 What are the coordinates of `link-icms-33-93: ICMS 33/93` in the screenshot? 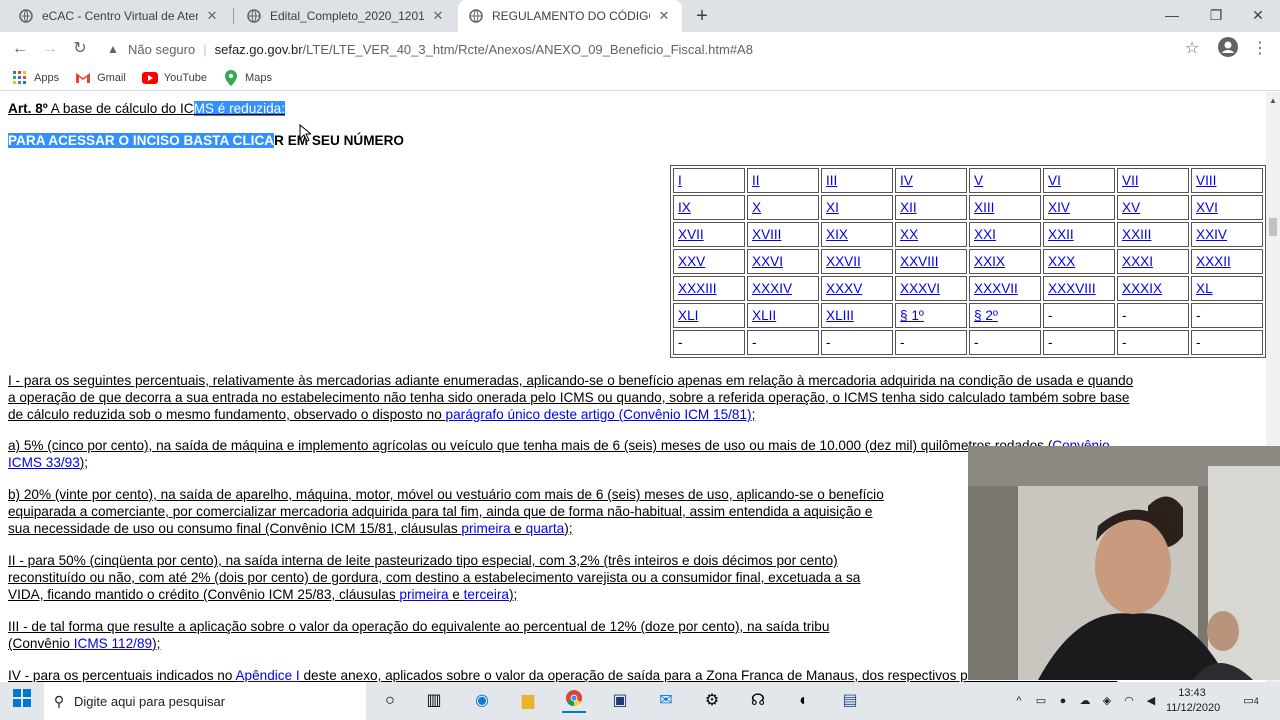 It's located at (44, 462).